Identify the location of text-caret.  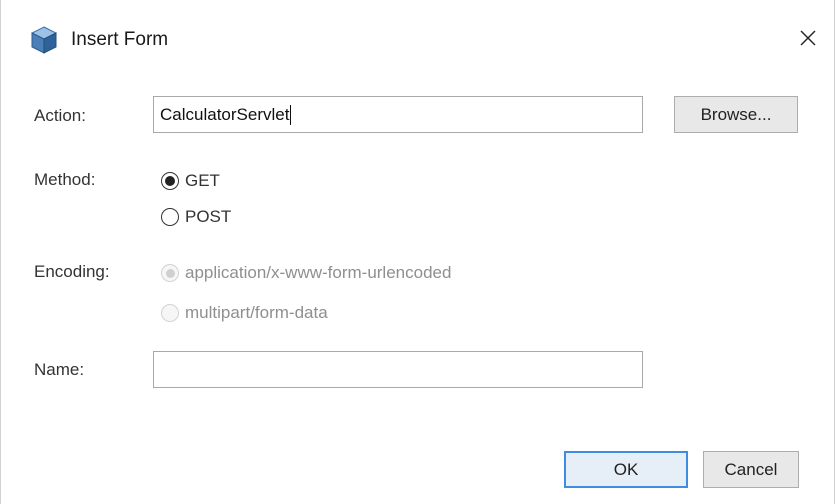
(291, 114).